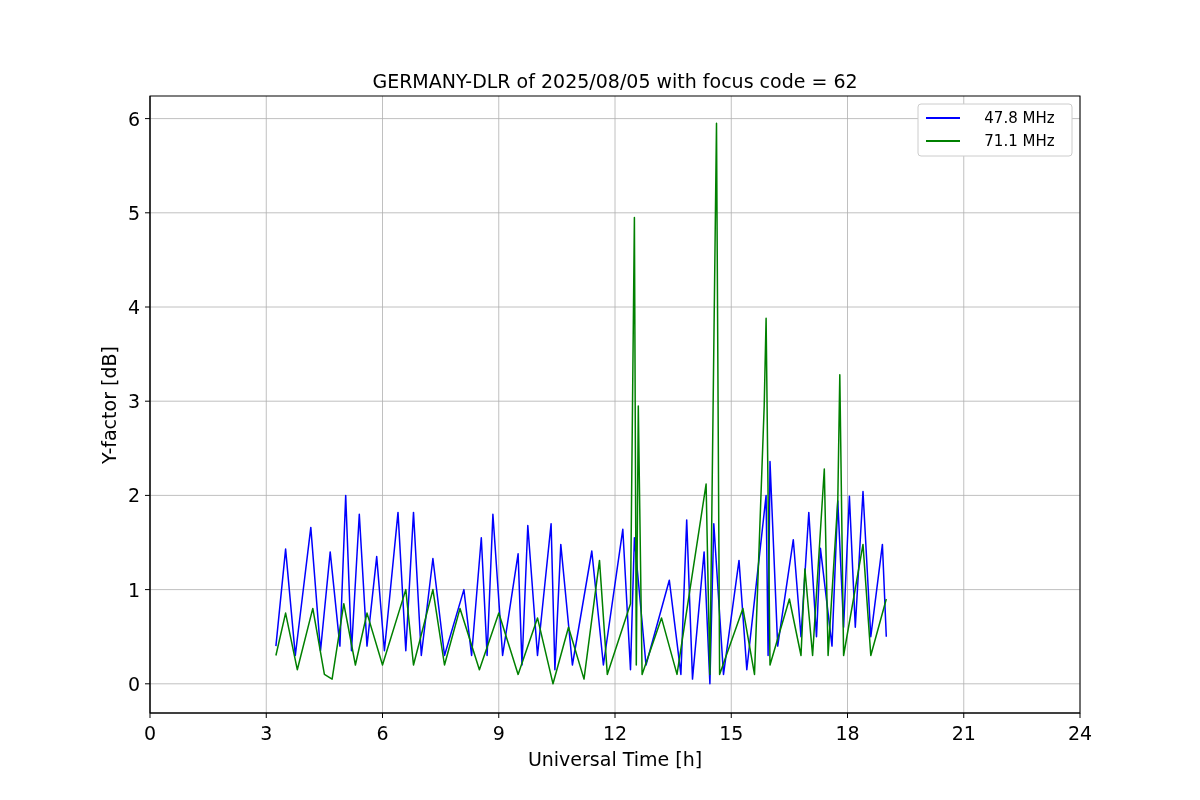  What do you see at coordinates (133, 307) in the screenshot?
I see `y-tick-label: 4` at bounding box center [133, 307].